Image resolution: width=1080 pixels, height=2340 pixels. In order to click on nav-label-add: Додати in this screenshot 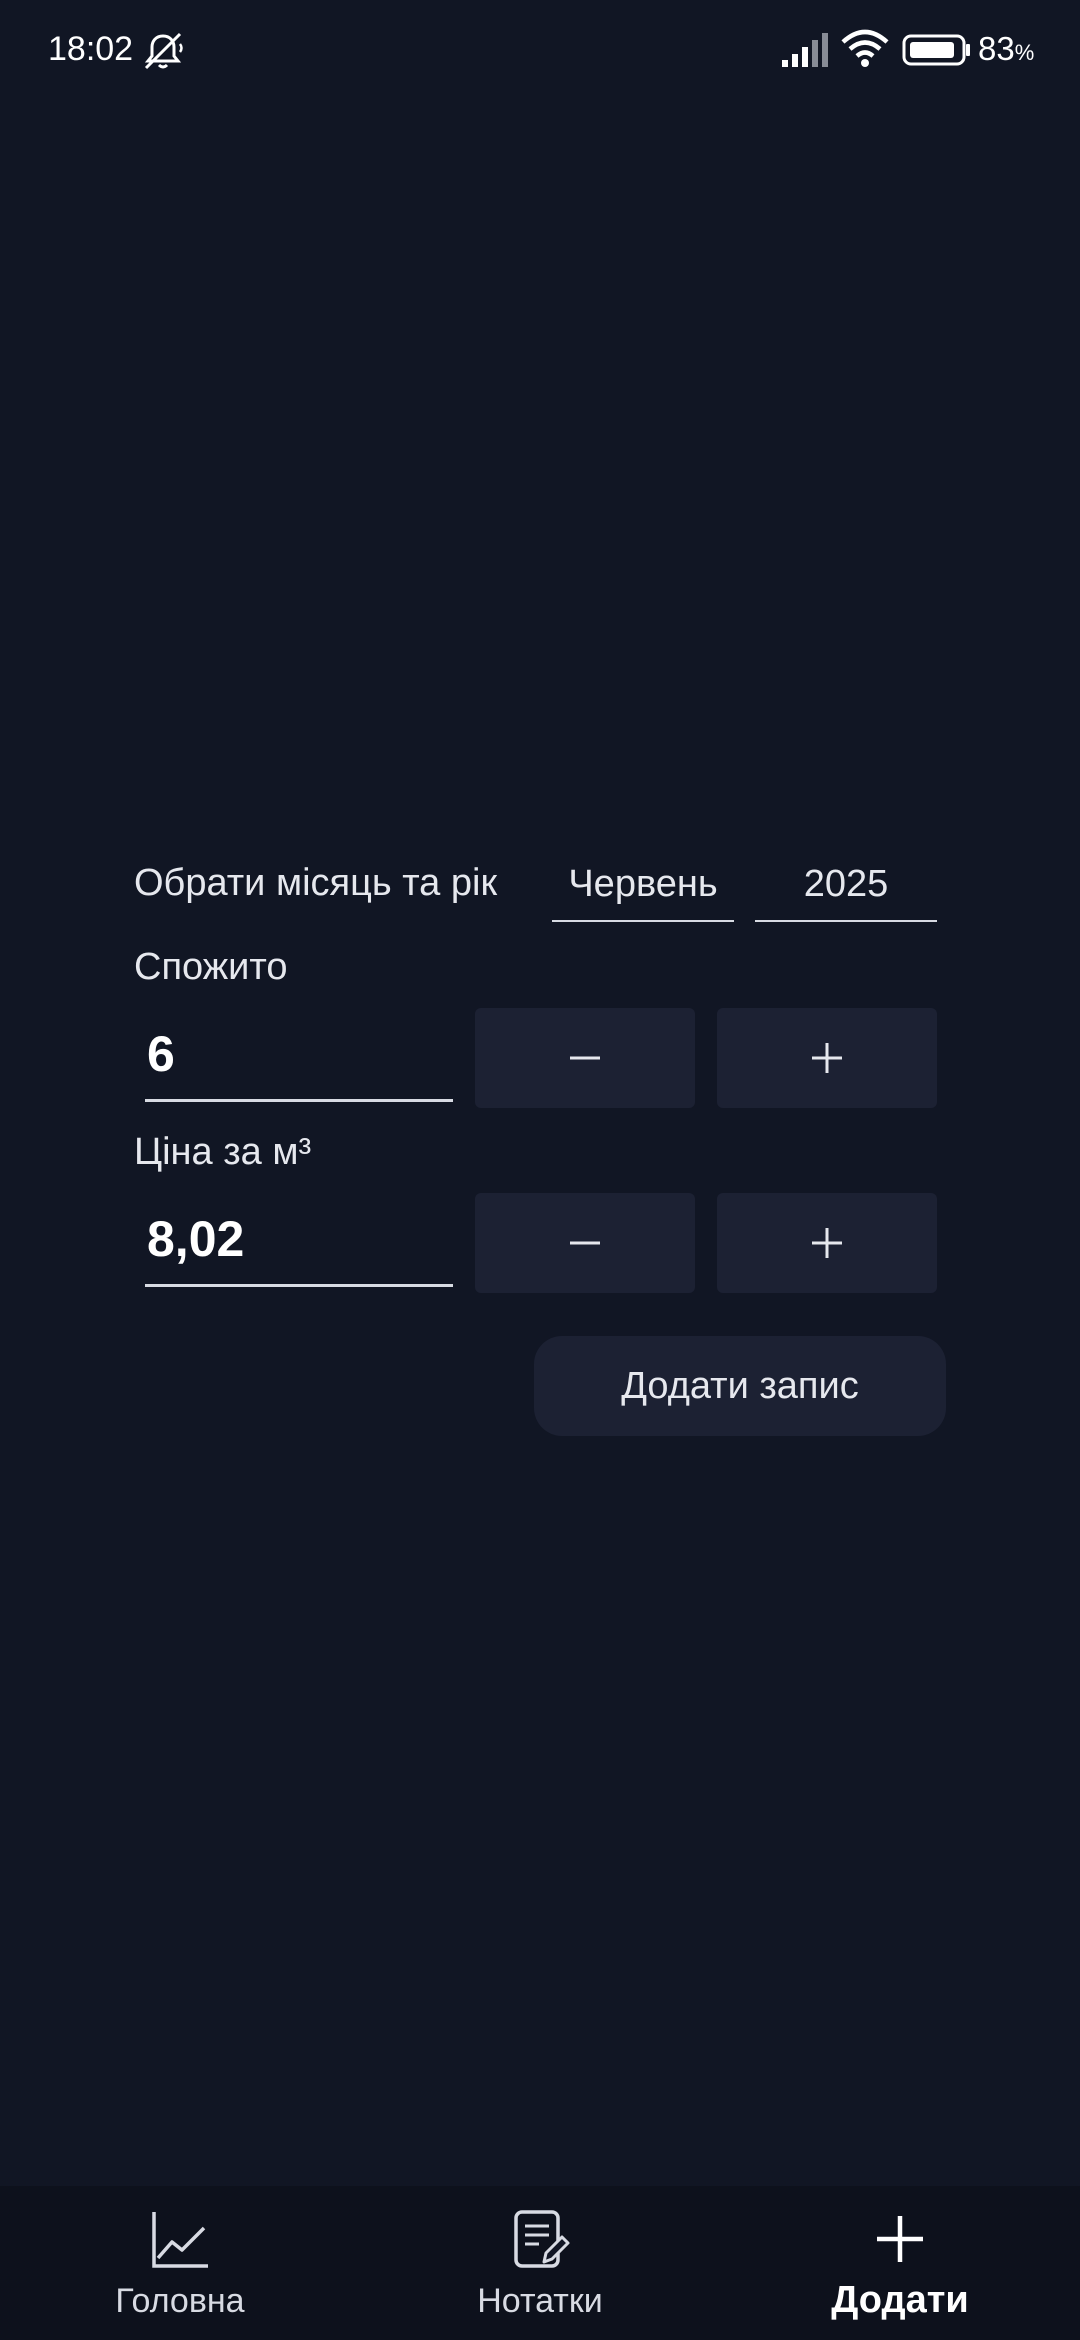, I will do `click(900, 2300)`.